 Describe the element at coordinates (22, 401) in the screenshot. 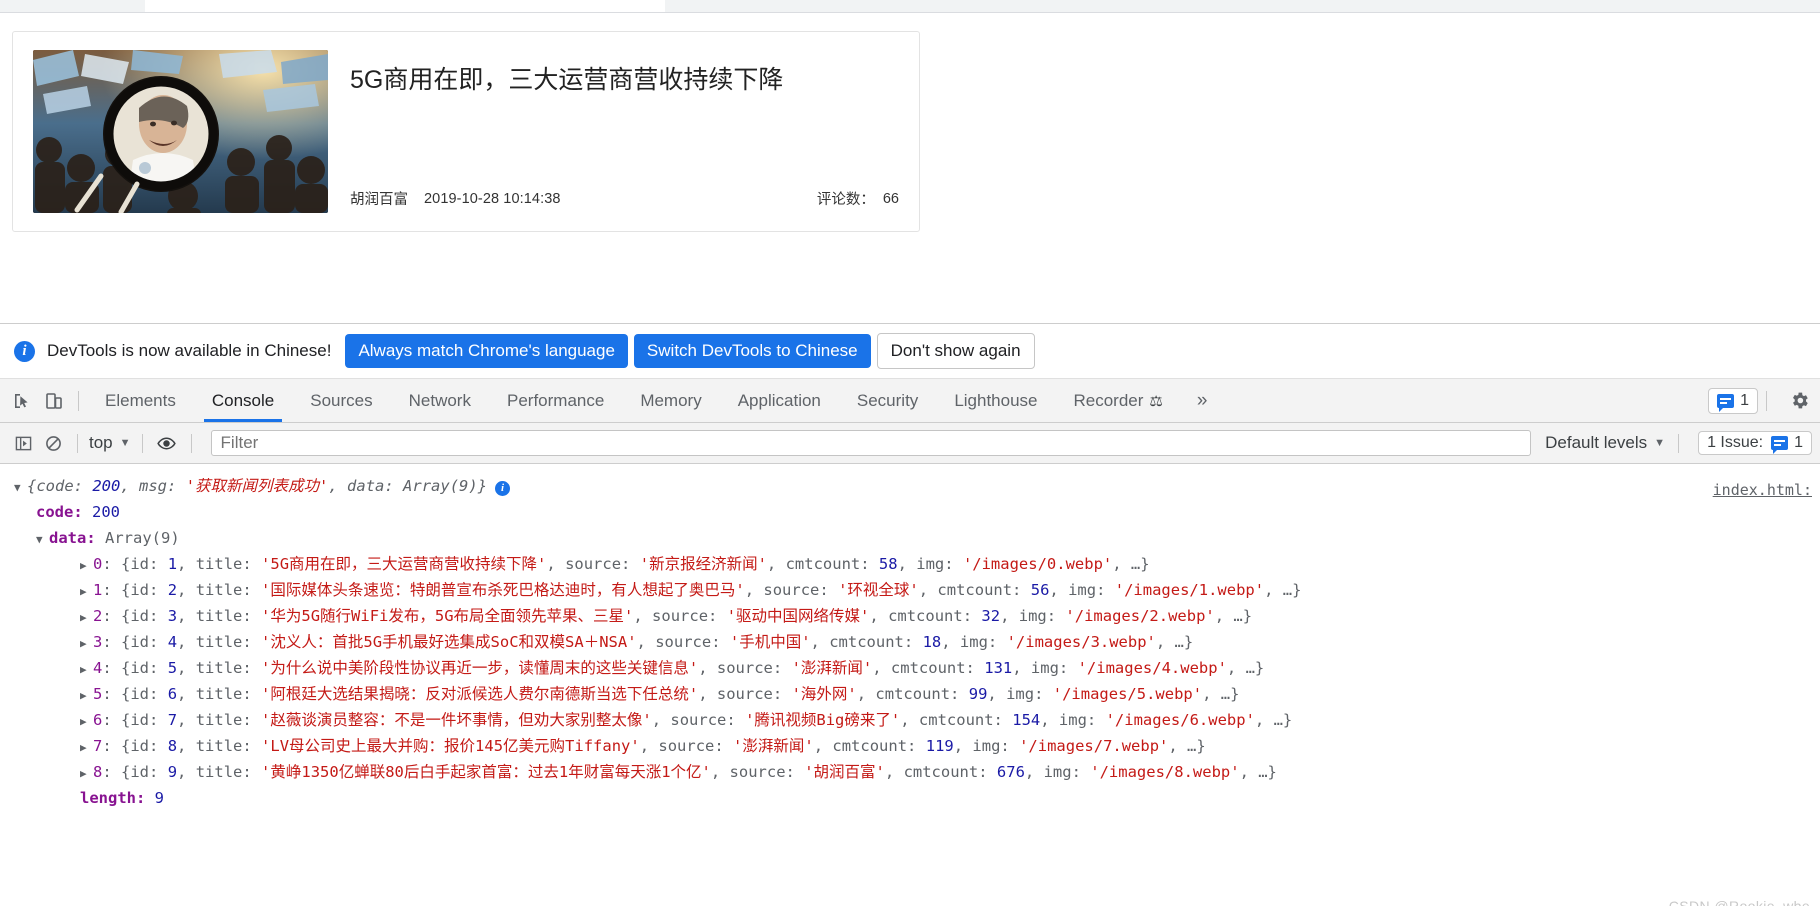

I see `inspect-element-icon` at that location.